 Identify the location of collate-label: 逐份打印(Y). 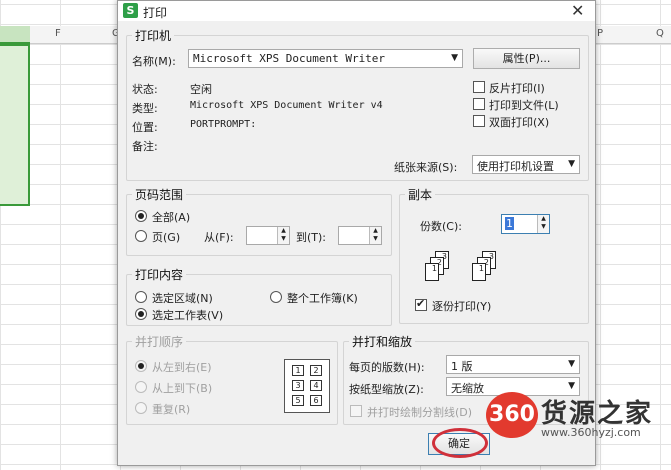
(462, 306).